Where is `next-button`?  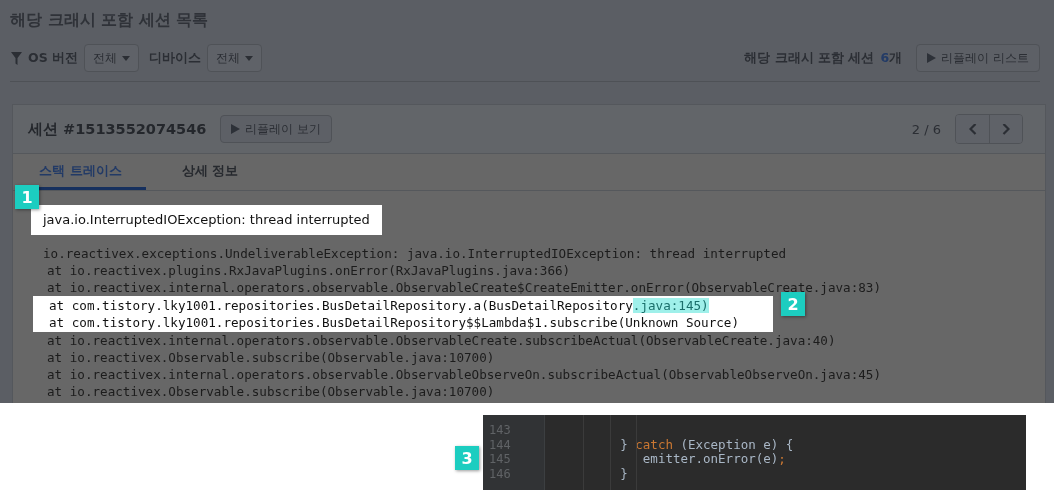
next-button is located at coordinates (1005, 129).